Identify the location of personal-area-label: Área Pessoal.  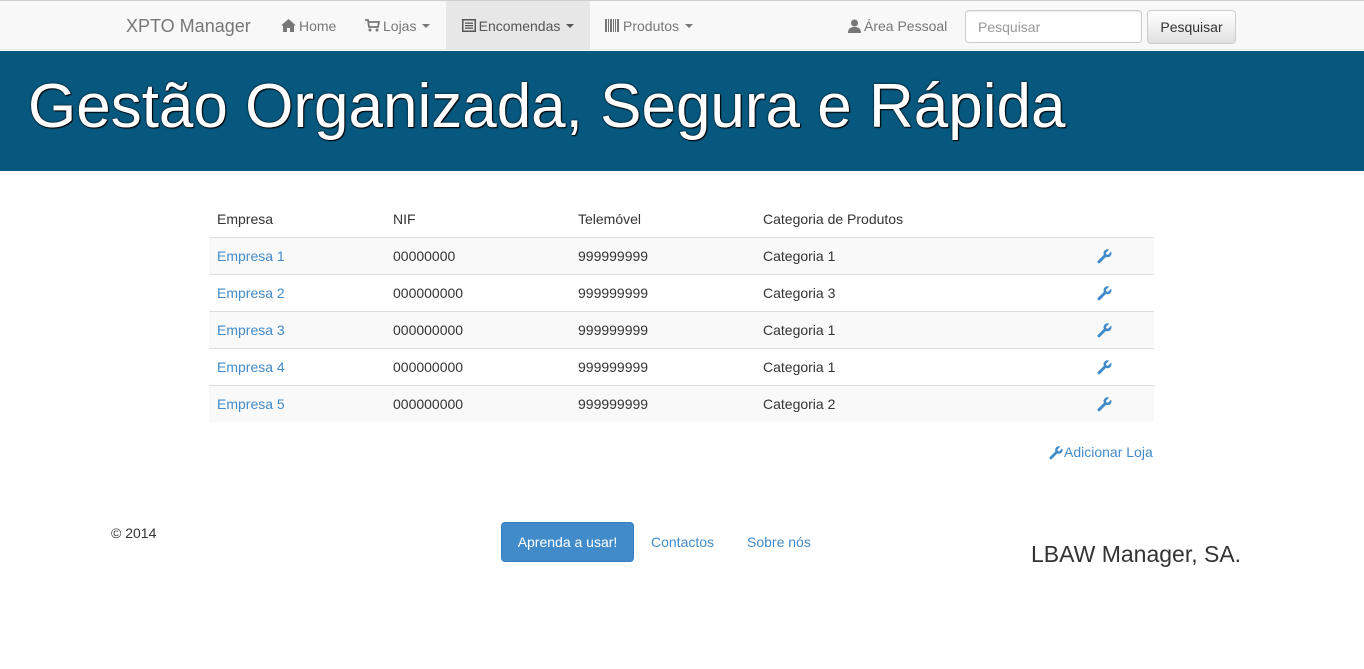
(906, 25).